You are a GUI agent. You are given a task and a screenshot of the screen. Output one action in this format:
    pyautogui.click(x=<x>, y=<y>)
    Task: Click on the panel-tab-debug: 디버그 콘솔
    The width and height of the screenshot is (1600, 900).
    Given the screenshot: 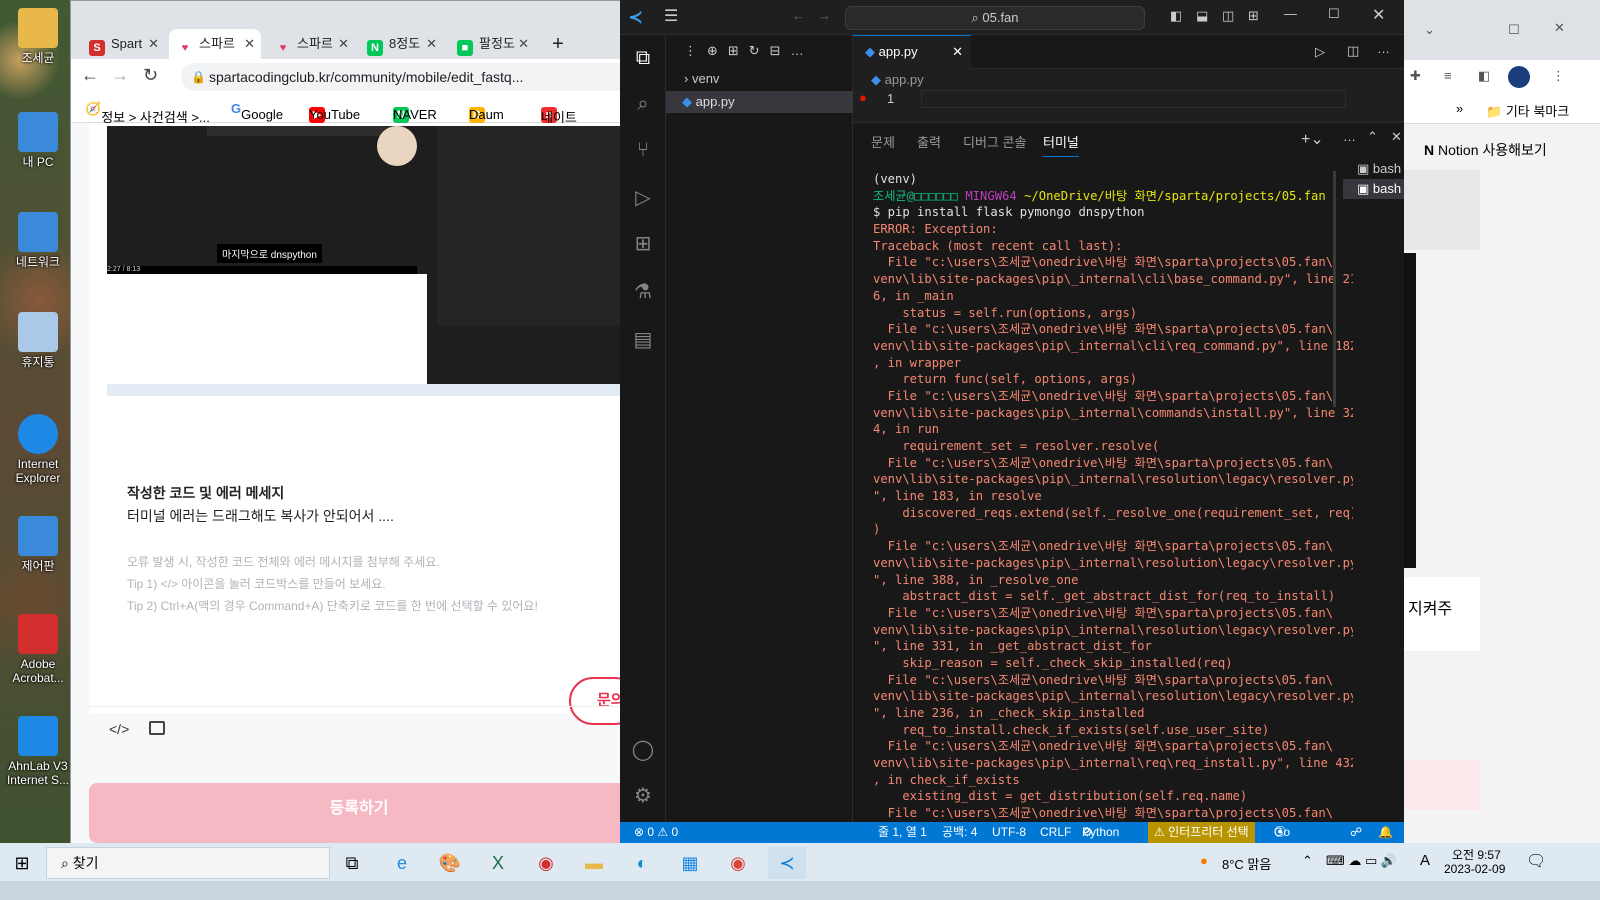 What is the action you would take?
    pyautogui.click(x=994, y=141)
    